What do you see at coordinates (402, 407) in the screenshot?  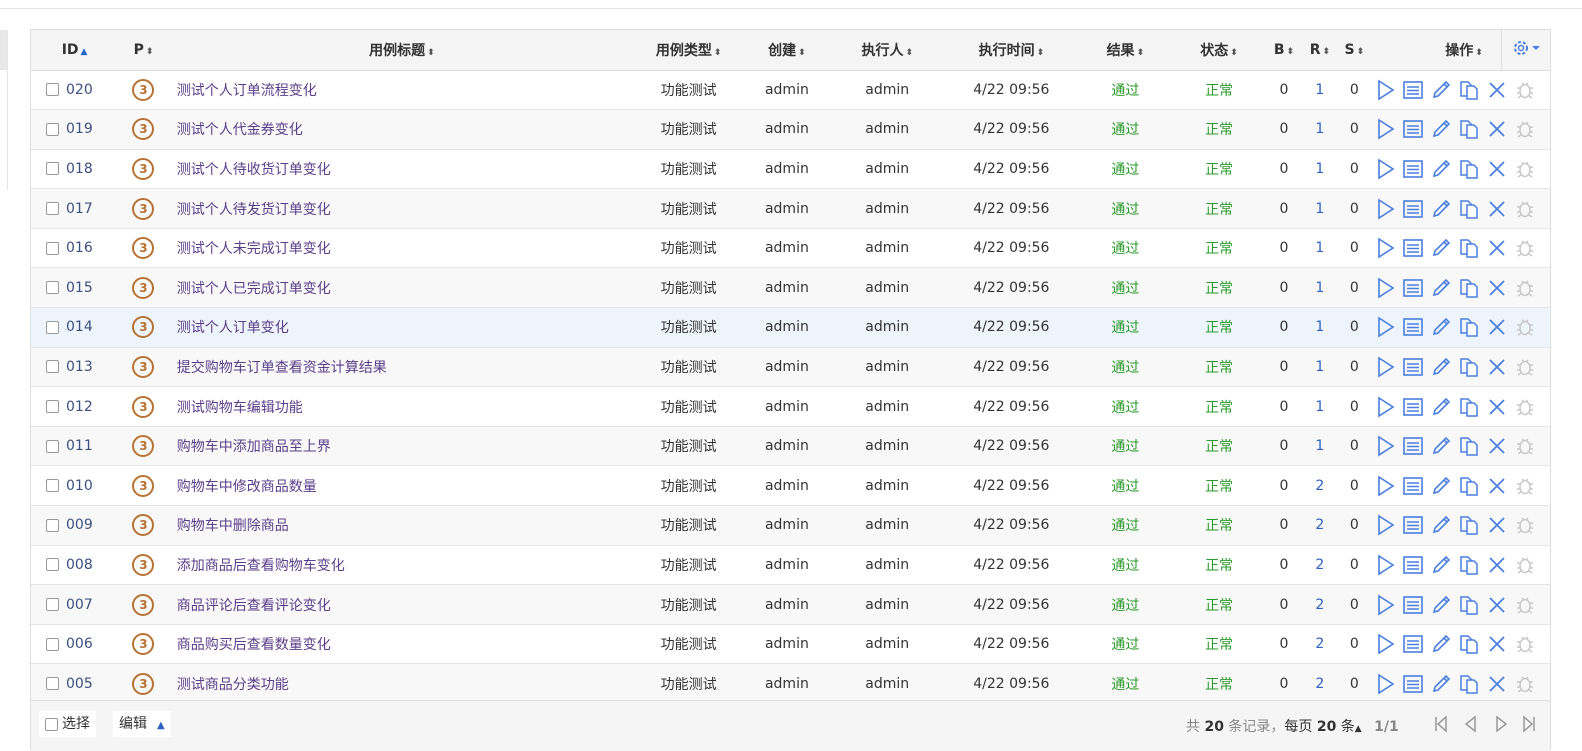 I see `case-title-link: 测试购物车编辑功能` at bounding box center [402, 407].